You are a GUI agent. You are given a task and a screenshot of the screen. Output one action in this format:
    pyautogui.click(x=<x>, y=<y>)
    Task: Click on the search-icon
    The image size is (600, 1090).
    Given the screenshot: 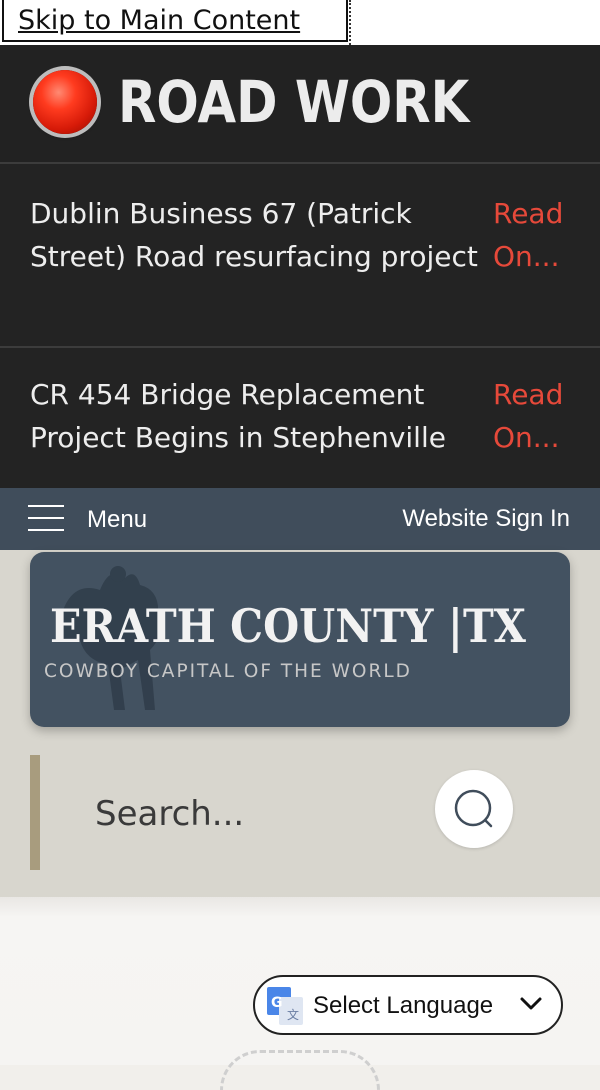 What is the action you would take?
    pyautogui.click(x=473, y=808)
    